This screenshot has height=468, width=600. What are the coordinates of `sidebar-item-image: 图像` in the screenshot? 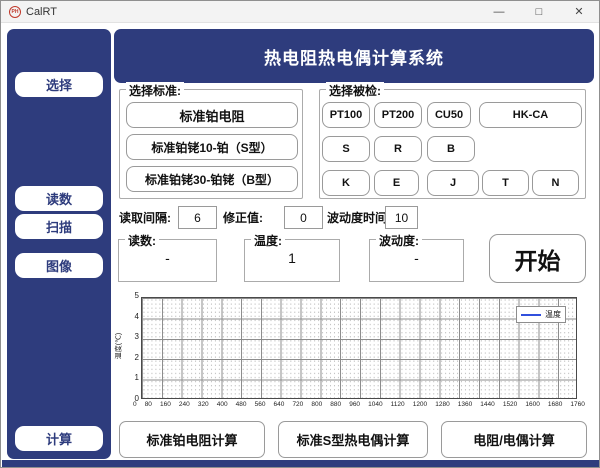 It's located at (59, 265).